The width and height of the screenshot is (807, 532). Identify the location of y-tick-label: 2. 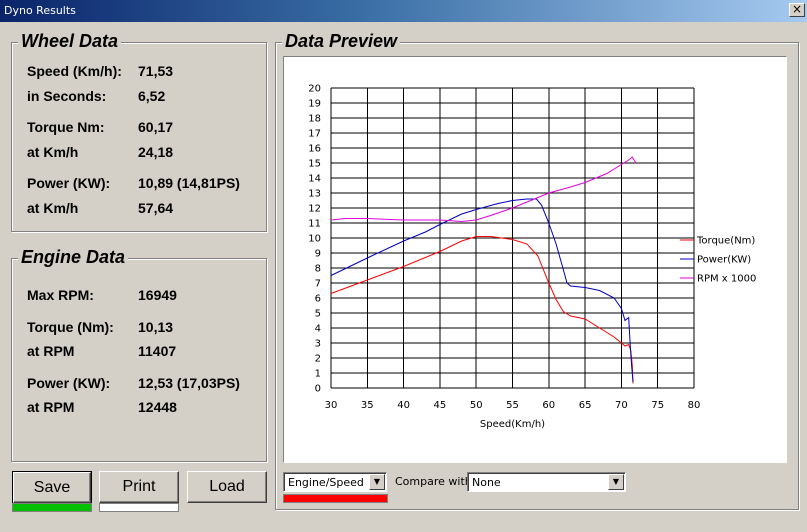
(318, 359).